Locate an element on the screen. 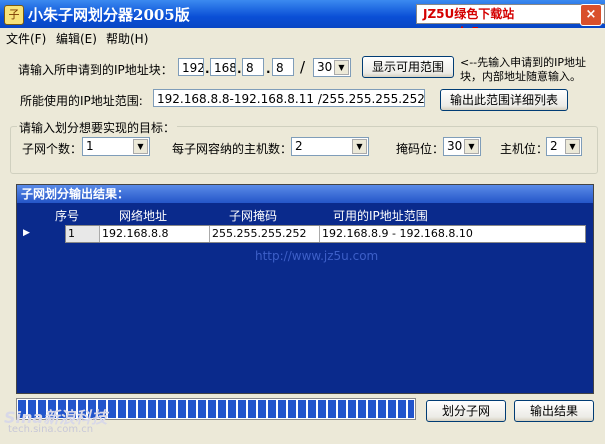 This screenshot has height=444, width=605. menu-bar: 文件(F) 编辑(E) 帮助(H) is located at coordinates (302, 37).